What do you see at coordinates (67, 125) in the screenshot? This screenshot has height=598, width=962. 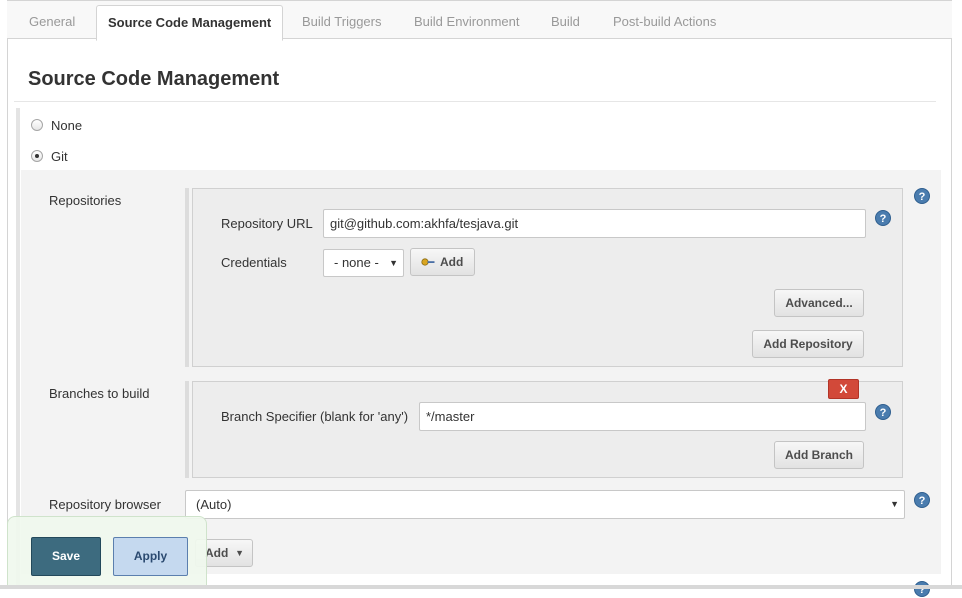 I see `none-radio-label: None` at bounding box center [67, 125].